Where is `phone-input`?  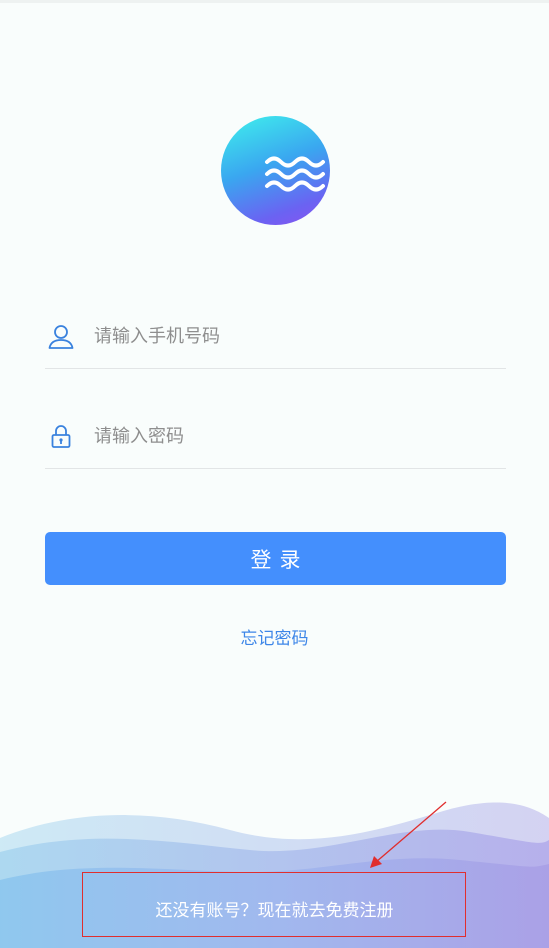 phone-input is located at coordinates (294, 336).